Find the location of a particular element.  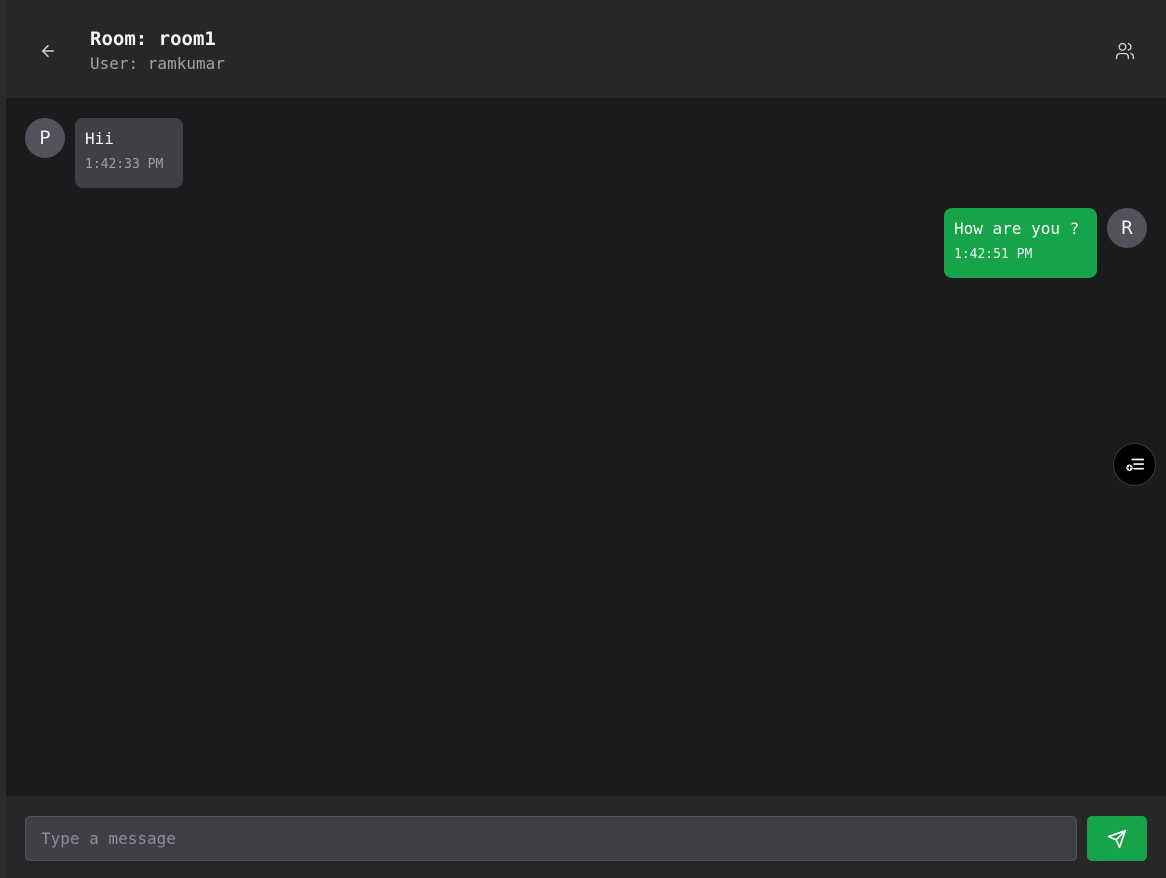

room-title: Room: room1 is located at coordinates (153, 39).